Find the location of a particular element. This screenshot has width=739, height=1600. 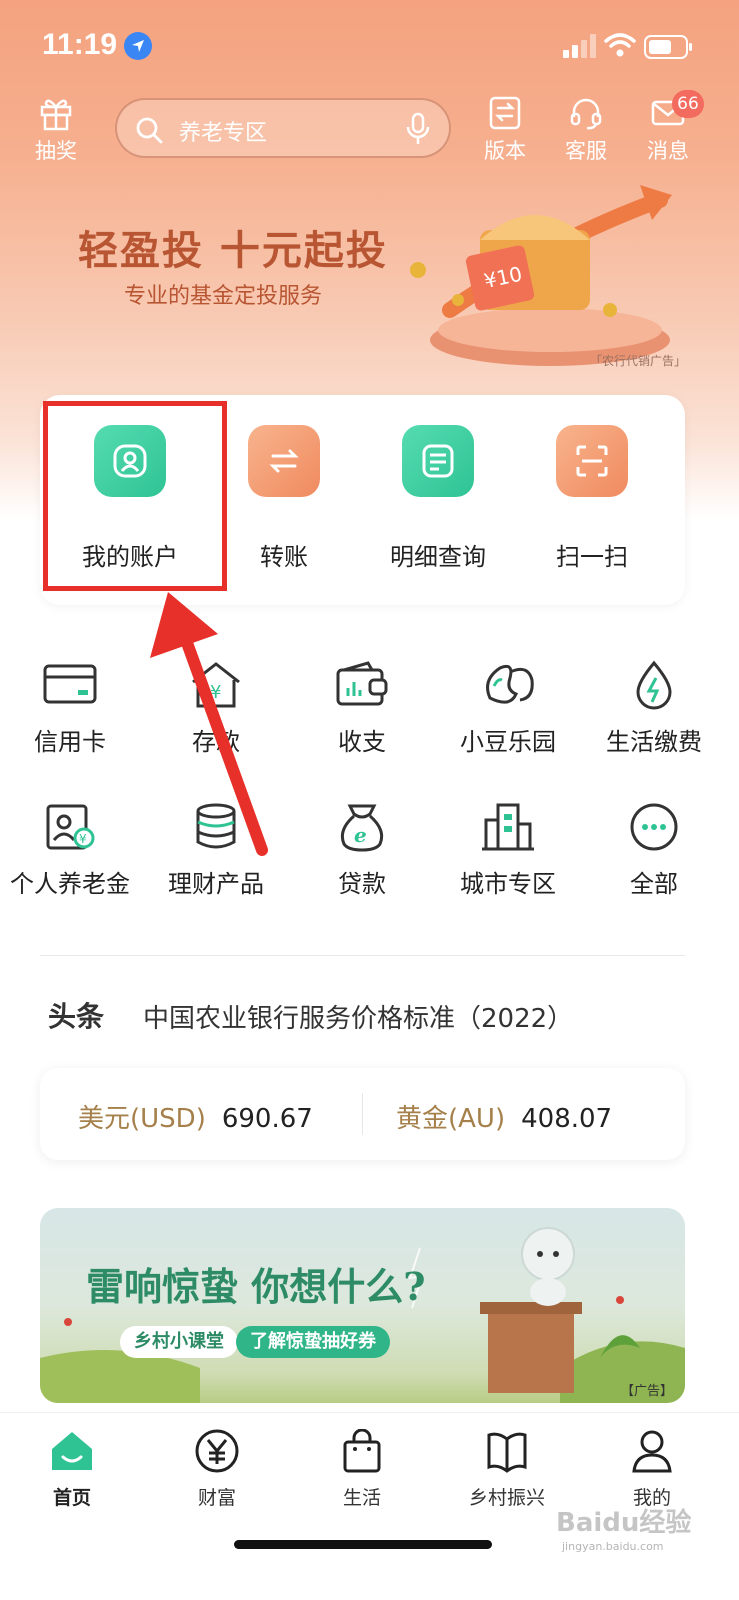

wifi-icon is located at coordinates (620, 45).